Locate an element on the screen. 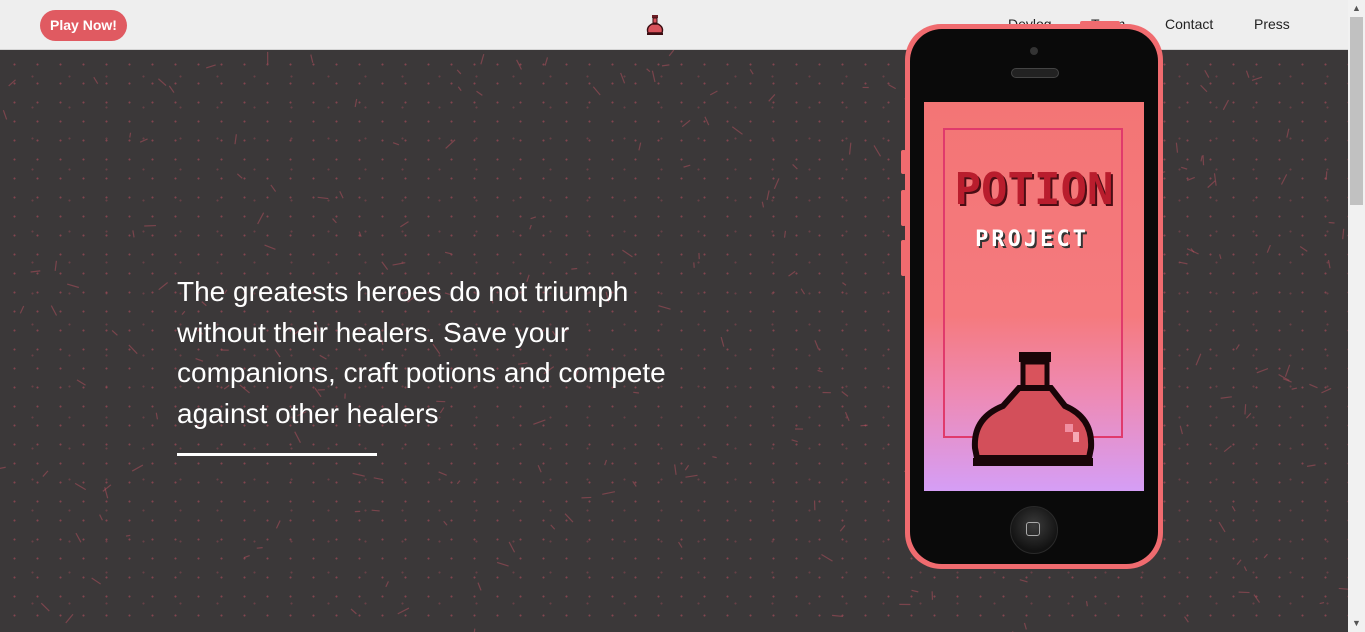  phone-home-button is located at coordinates (1034, 530).